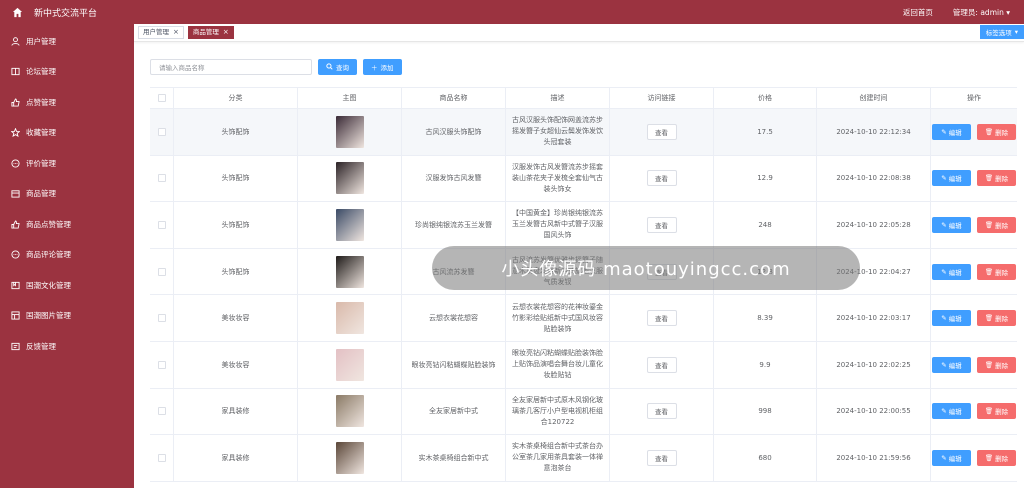 This screenshot has height=488, width=1024. I want to click on tab-bar: 用户管理 × 商品管理 × 标签选项 ▾, so click(579, 33).